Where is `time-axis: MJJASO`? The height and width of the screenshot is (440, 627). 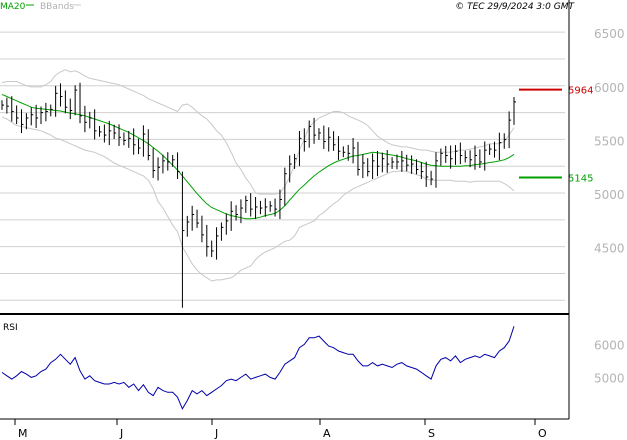
time-axis: MJJASO is located at coordinates (280, 429).